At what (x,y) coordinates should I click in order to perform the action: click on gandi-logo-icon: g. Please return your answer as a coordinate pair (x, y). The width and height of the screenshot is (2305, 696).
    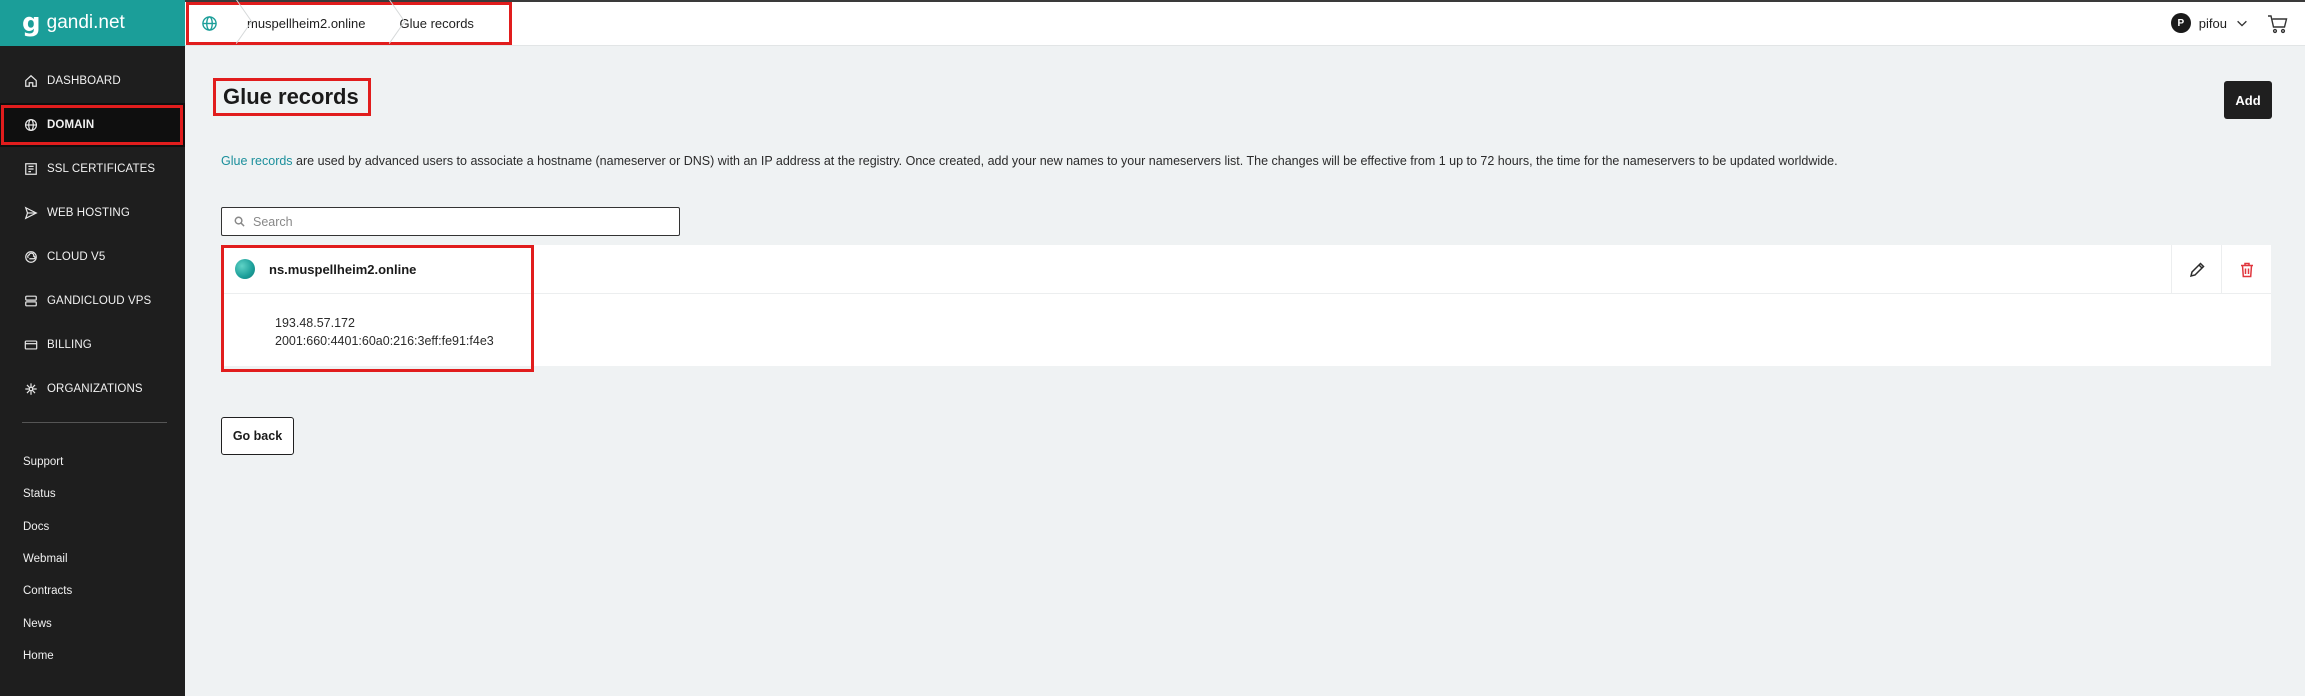
    Looking at the image, I should click on (31, 23).